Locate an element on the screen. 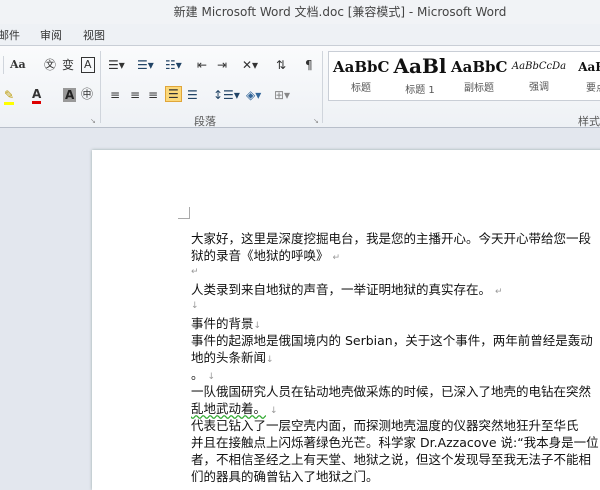 This screenshot has width=600, height=490. tab-view: 视图 is located at coordinates (94, 35).